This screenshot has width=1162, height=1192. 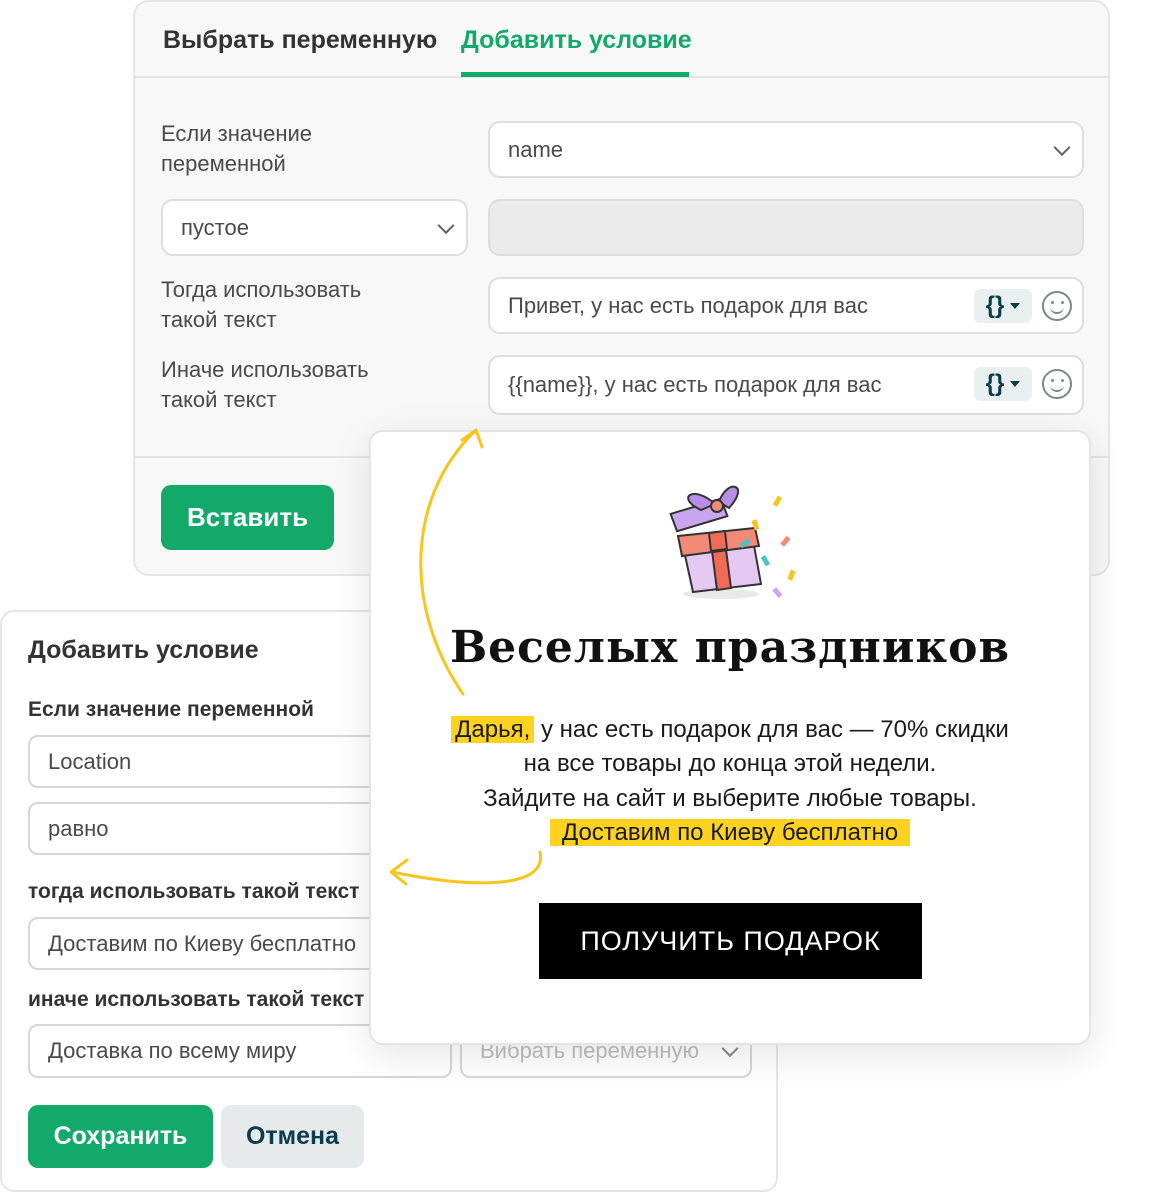 I want to click on editor-tabs: Выбрать переменную Добавить условие, so click(x=621, y=40).